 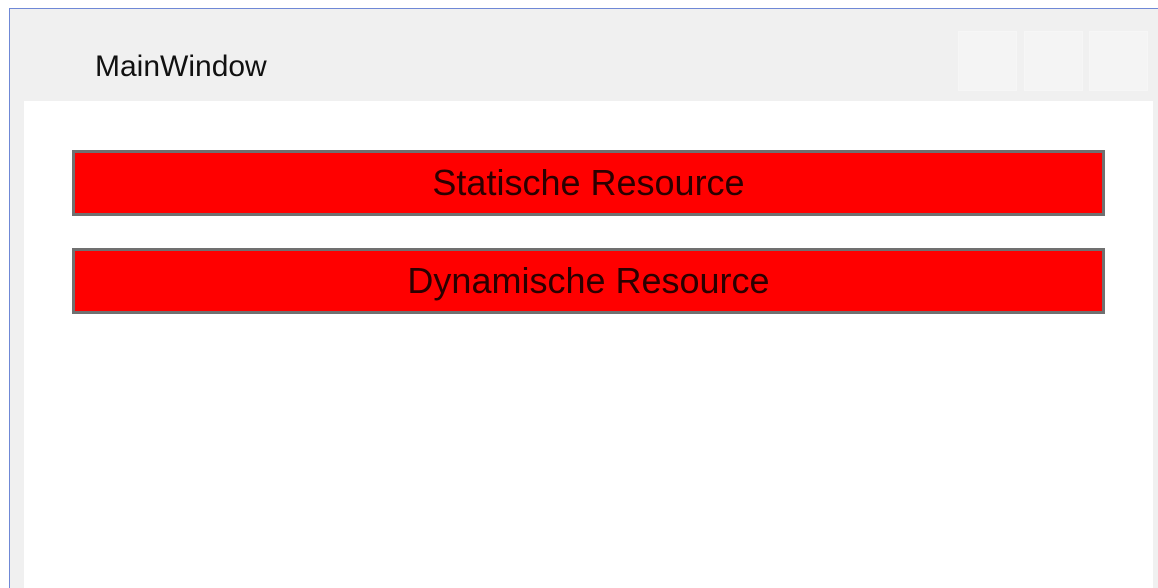 I want to click on minimize-button, so click(x=987, y=61).